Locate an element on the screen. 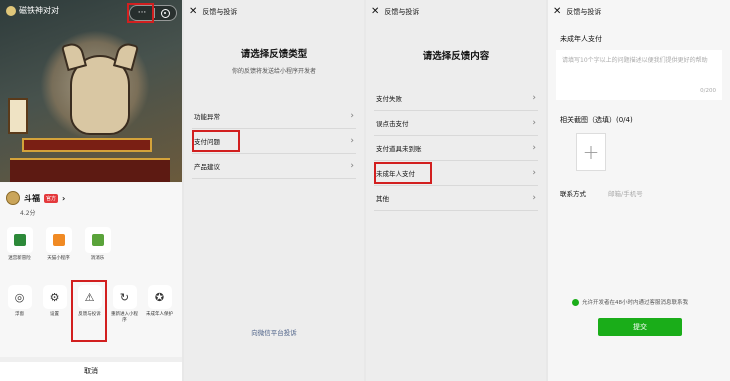 This screenshot has width=730, height=381. highlight-minor-payment is located at coordinates (403, 173).